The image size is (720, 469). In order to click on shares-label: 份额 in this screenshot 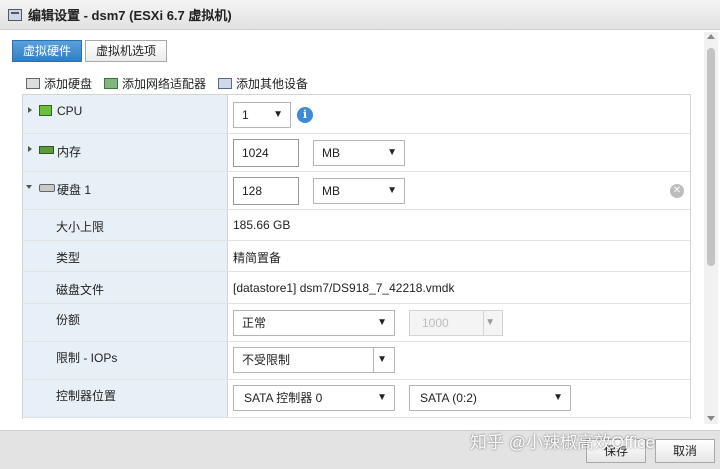, I will do `click(68, 320)`.